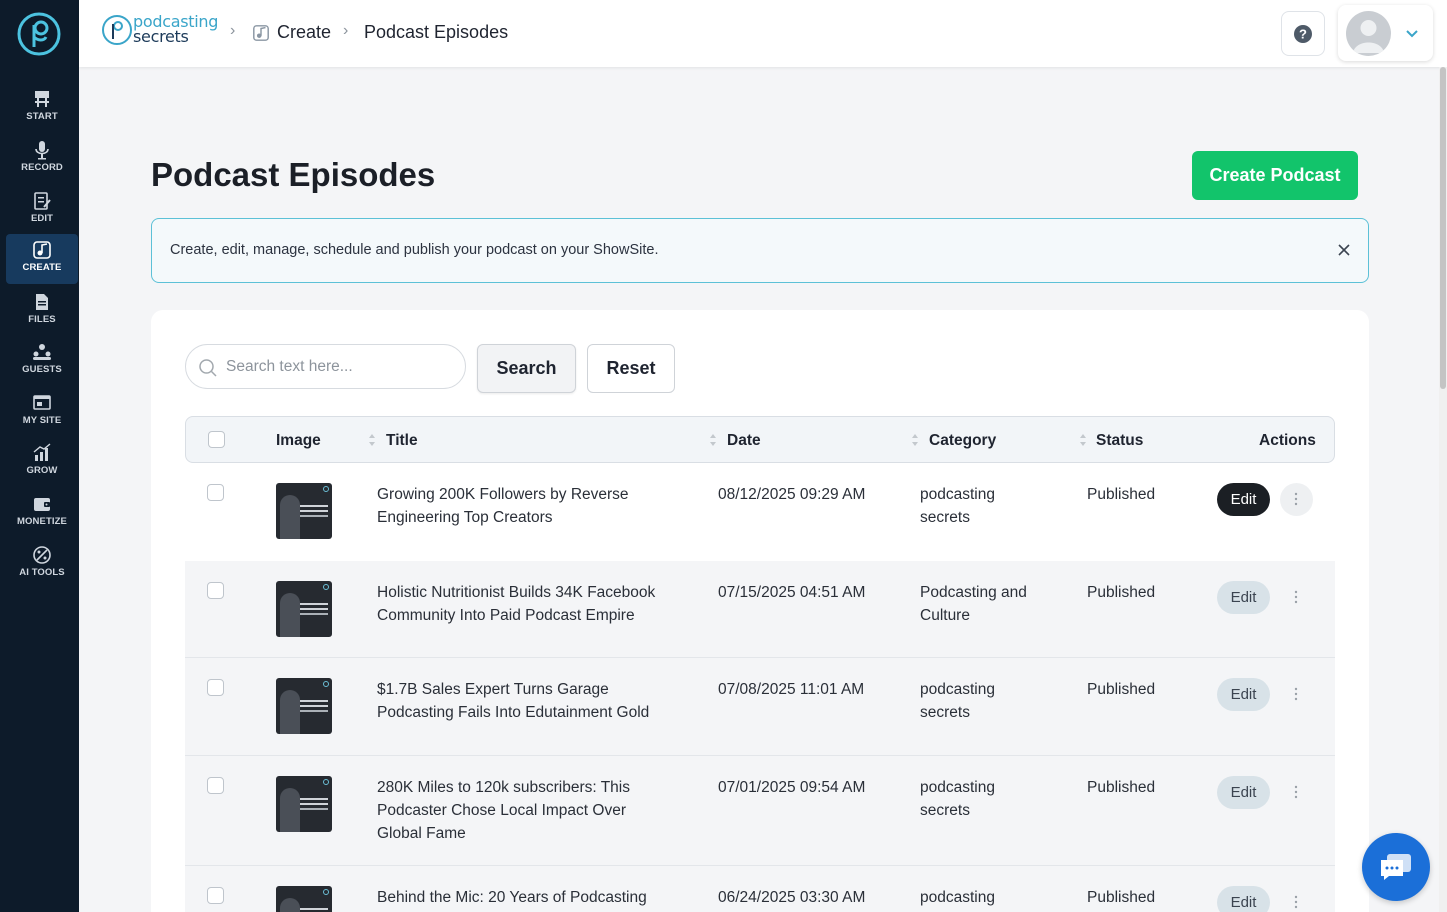 The image size is (1447, 912). Describe the element at coordinates (1412, 34) in the screenshot. I see `chevron-down-icon` at that location.